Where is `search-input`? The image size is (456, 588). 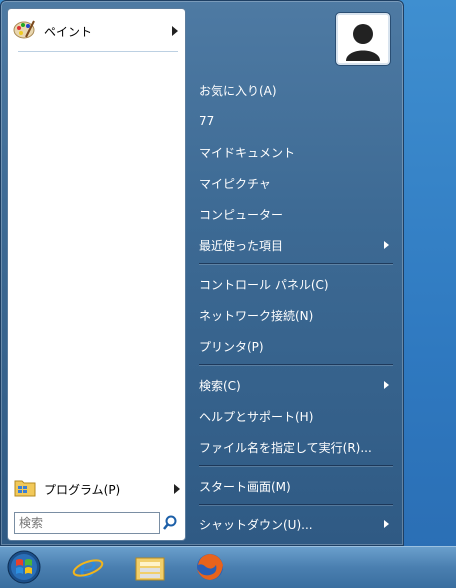
search-input is located at coordinates (87, 523).